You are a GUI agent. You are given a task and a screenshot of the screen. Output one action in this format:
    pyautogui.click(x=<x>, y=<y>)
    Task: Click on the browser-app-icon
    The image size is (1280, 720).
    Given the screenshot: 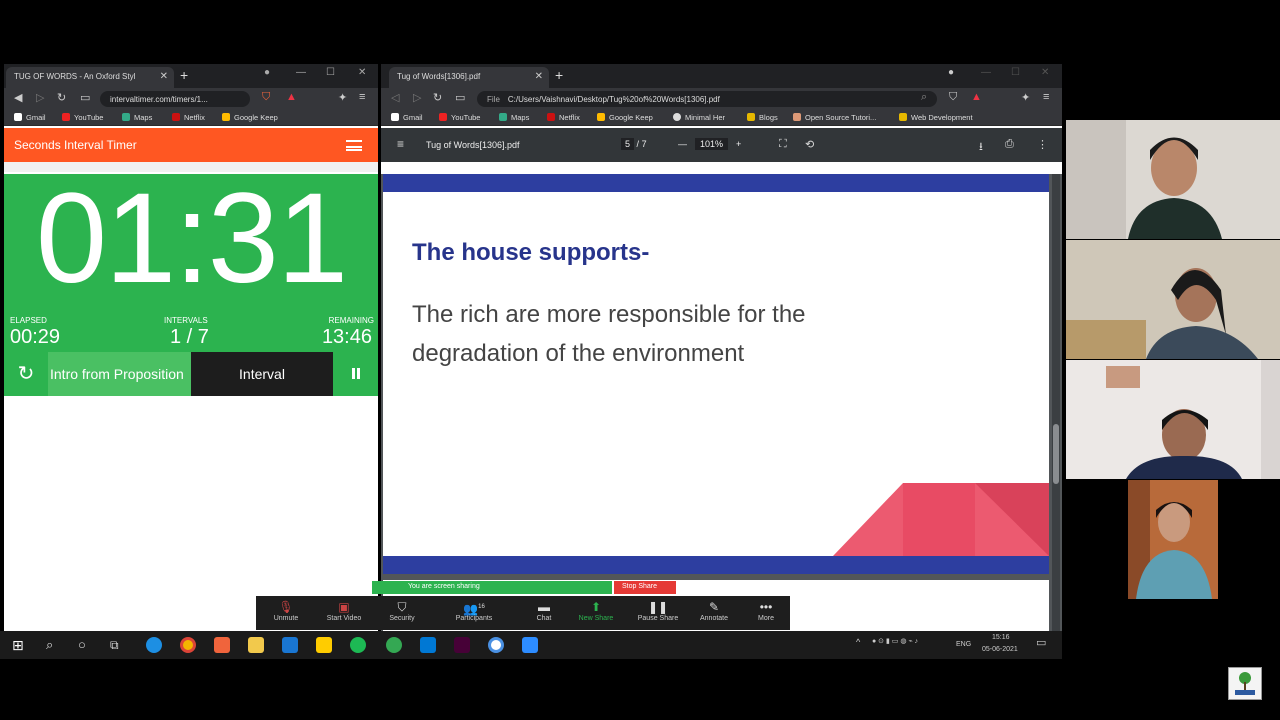 What is the action you would take?
    pyautogui.click(x=496, y=645)
    